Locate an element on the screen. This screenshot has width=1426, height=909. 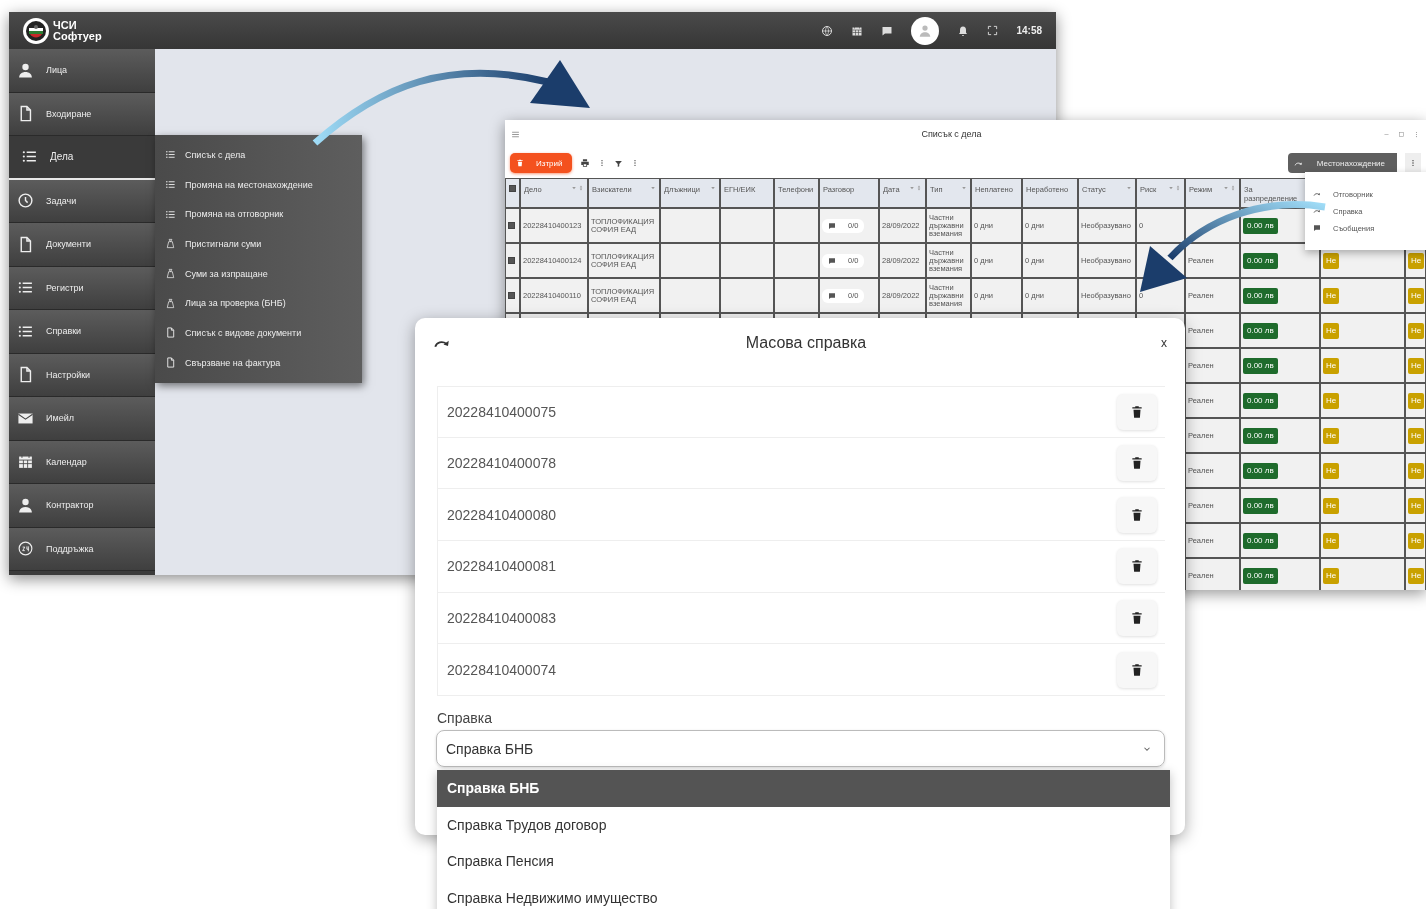
logo-text: Софтуер is located at coordinates (77, 36).